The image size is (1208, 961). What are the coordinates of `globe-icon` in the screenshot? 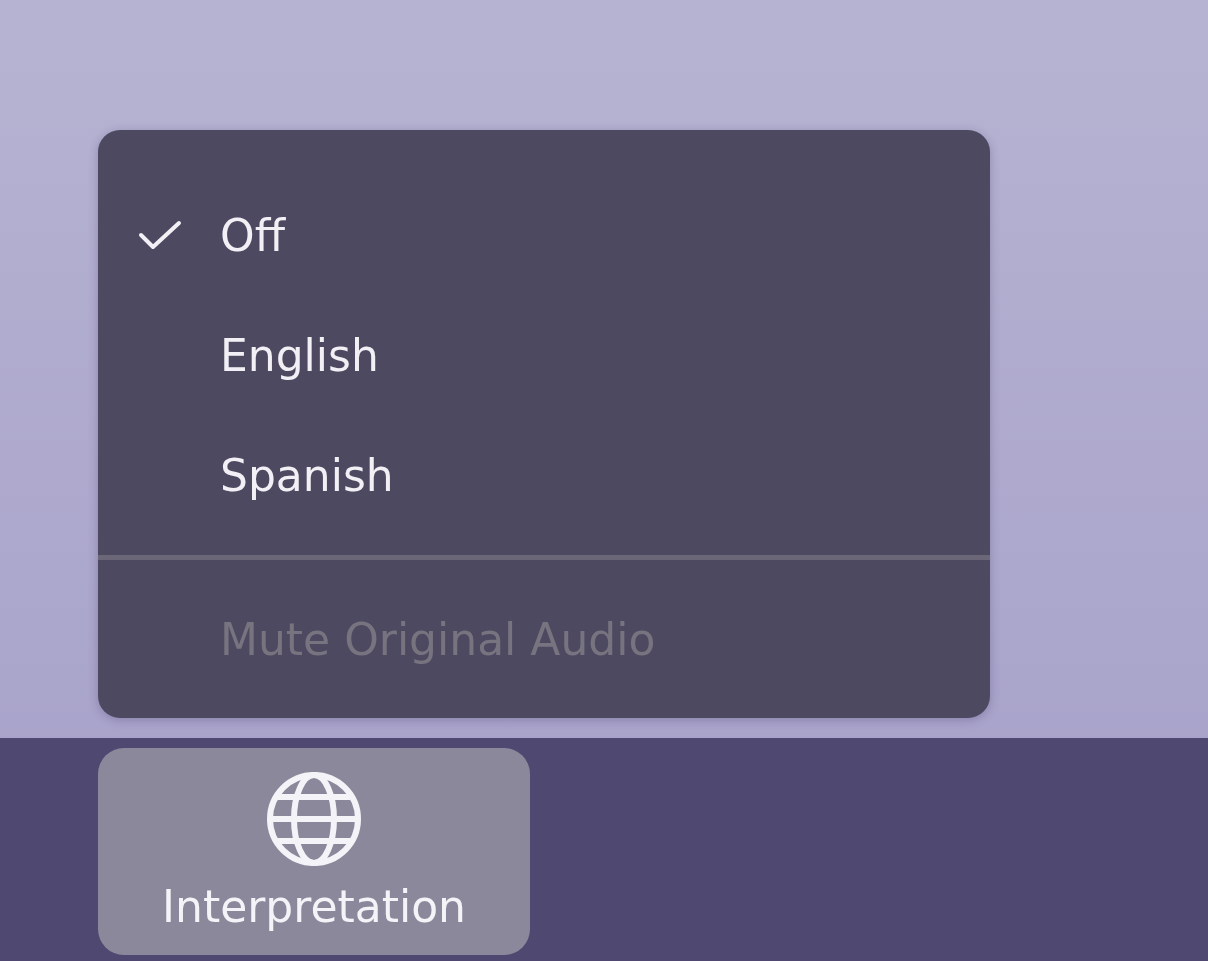 It's located at (314, 819).